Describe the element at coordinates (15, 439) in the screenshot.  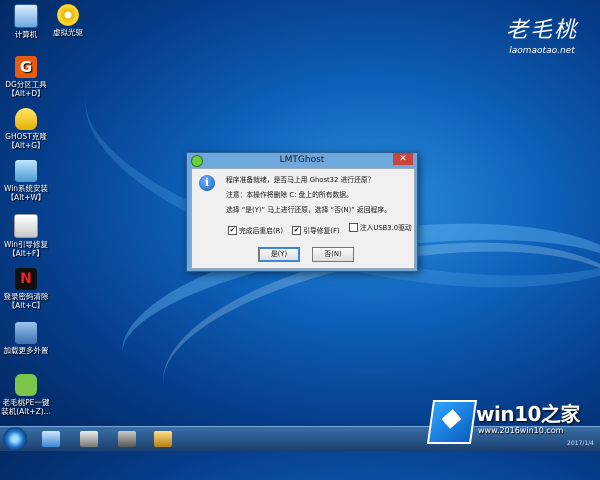
I see `start-button` at that location.